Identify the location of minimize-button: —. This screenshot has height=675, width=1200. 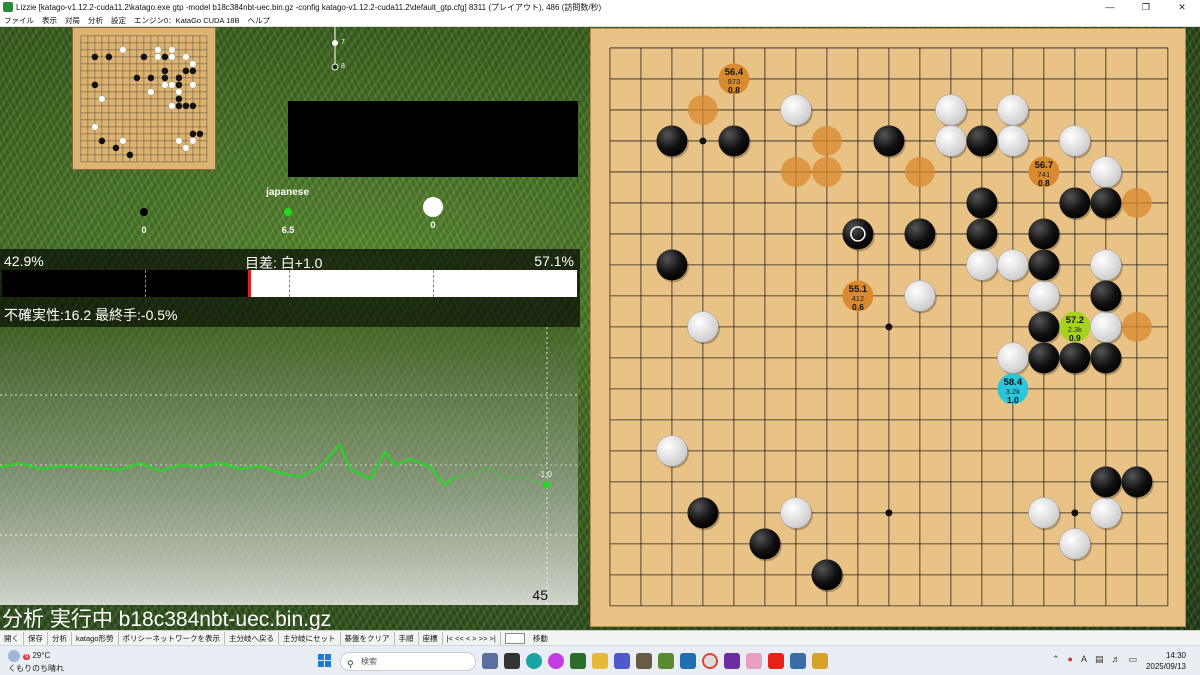
(1110, 7).